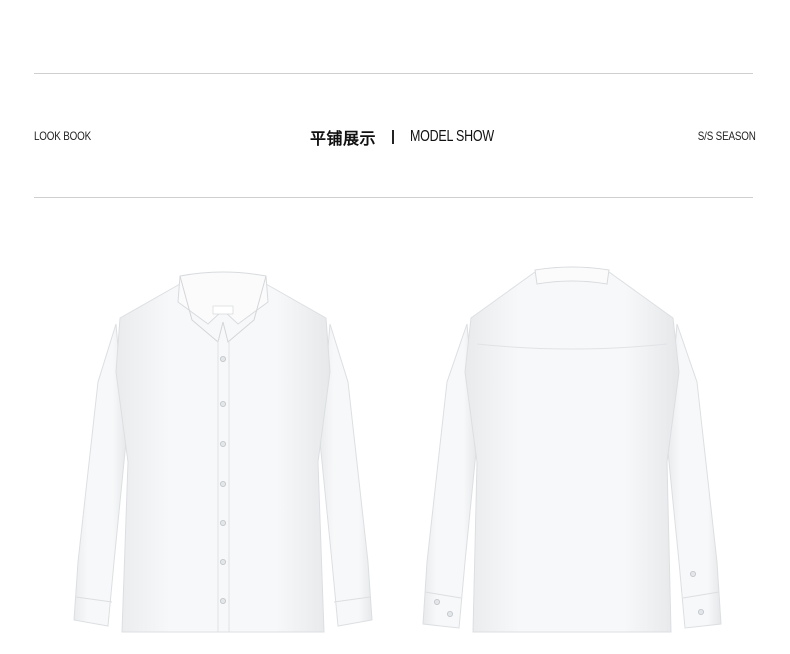 This screenshot has width=790, height=654. Describe the element at coordinates (63, 136) in the screenshot. I see `look-book-label: LOOK BOOK` at that location.